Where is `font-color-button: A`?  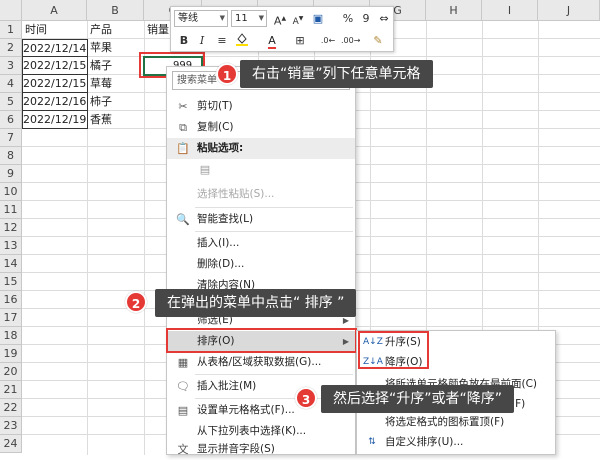 font-color-button: A is located at coordinates (272, 40).